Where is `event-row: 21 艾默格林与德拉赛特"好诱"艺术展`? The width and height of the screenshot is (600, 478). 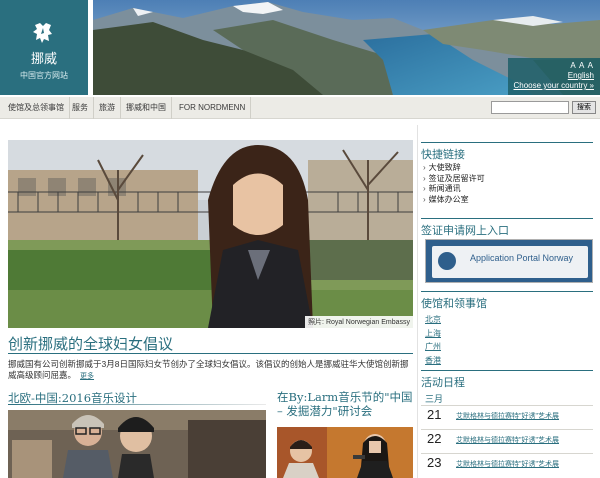 event-row: 21 艾默格林与德拉赛特"好诱"艺术展 is located at coordinates (507, 414).